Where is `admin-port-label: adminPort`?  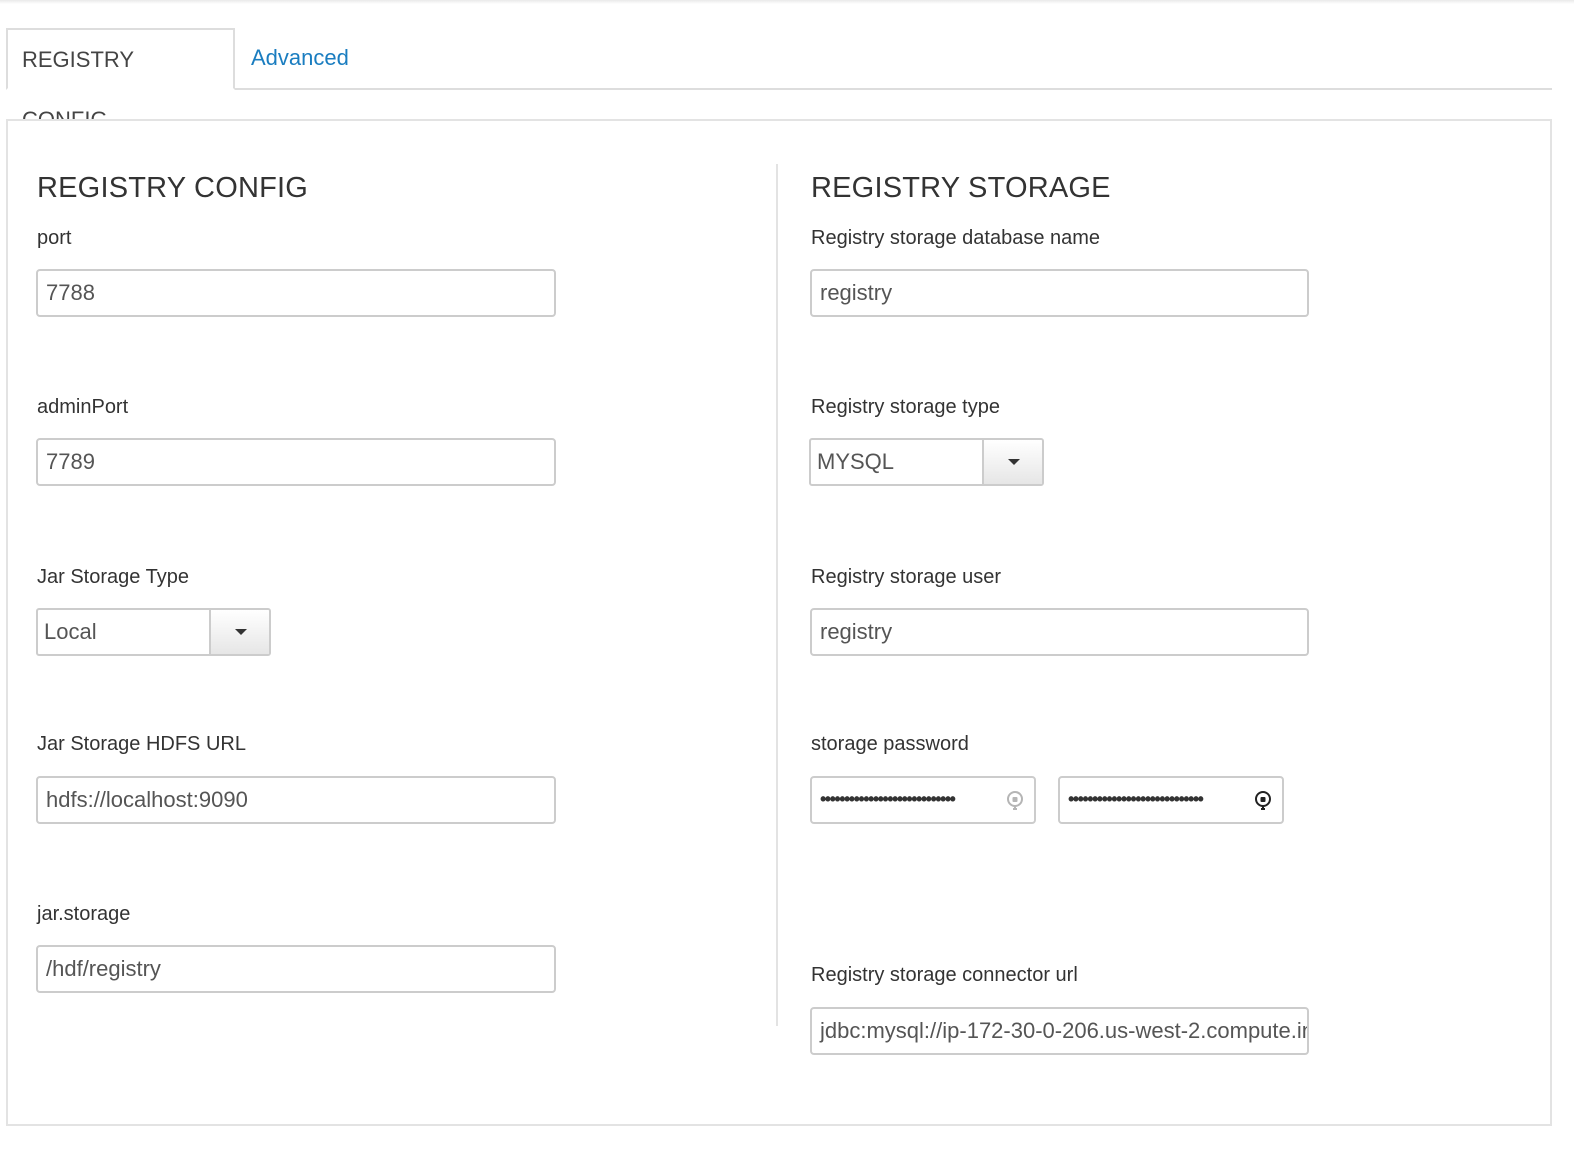
admin-port-label: adminPort is located at coordinates (83, 407).